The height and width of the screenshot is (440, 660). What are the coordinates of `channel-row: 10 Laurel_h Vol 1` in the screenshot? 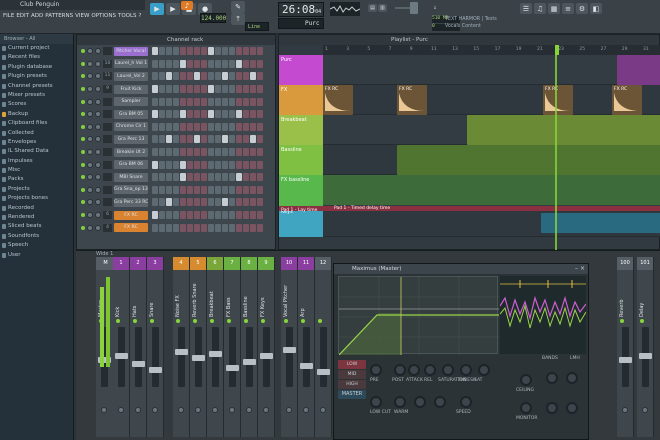 It's located at (176, 64).